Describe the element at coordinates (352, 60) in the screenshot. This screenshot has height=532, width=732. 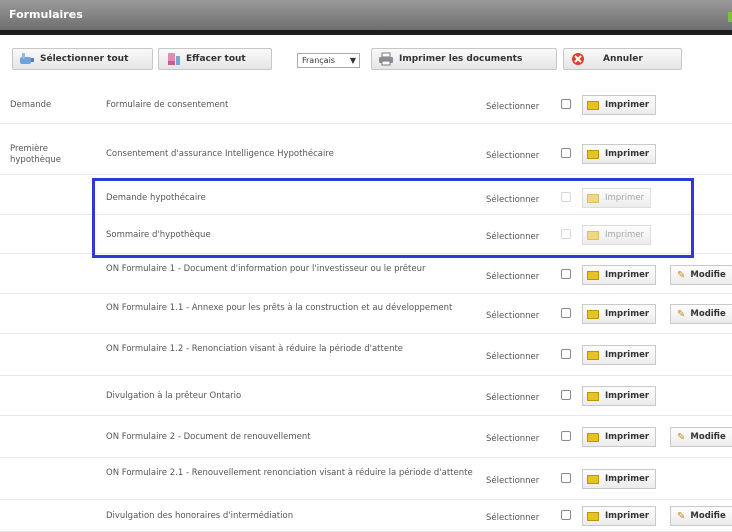
I see `chevron-down-icon: ▼` at that location.